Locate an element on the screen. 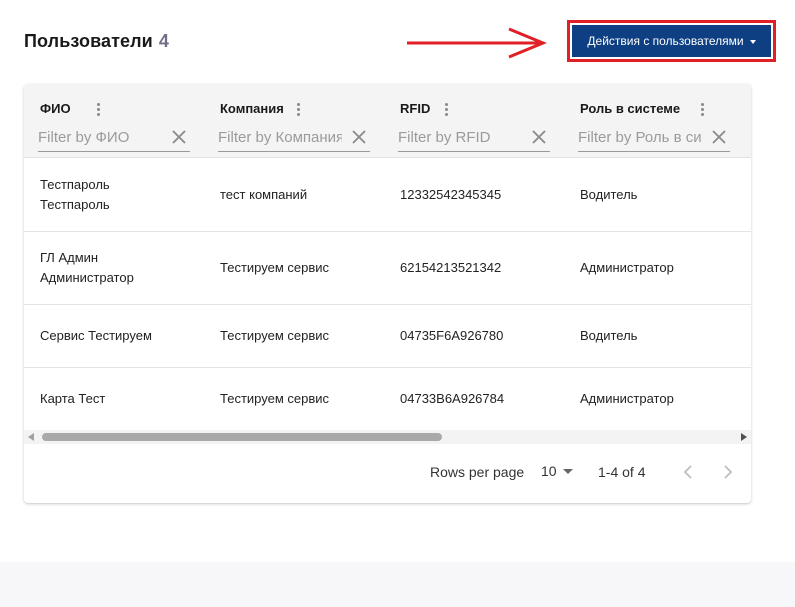 The image size is (795, 607). page-title: Пользователи 4 is located at coordinates (96, 41).